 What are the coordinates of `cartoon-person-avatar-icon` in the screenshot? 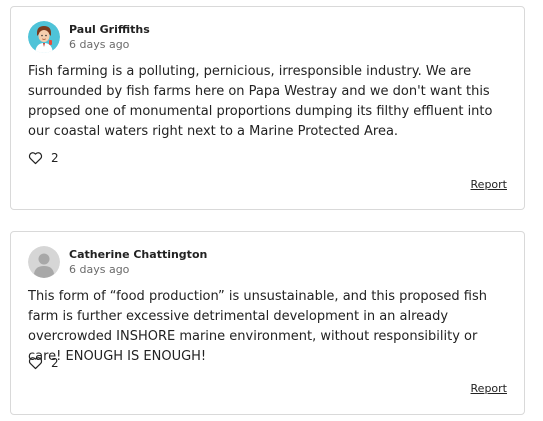 It's located at (44, 37).